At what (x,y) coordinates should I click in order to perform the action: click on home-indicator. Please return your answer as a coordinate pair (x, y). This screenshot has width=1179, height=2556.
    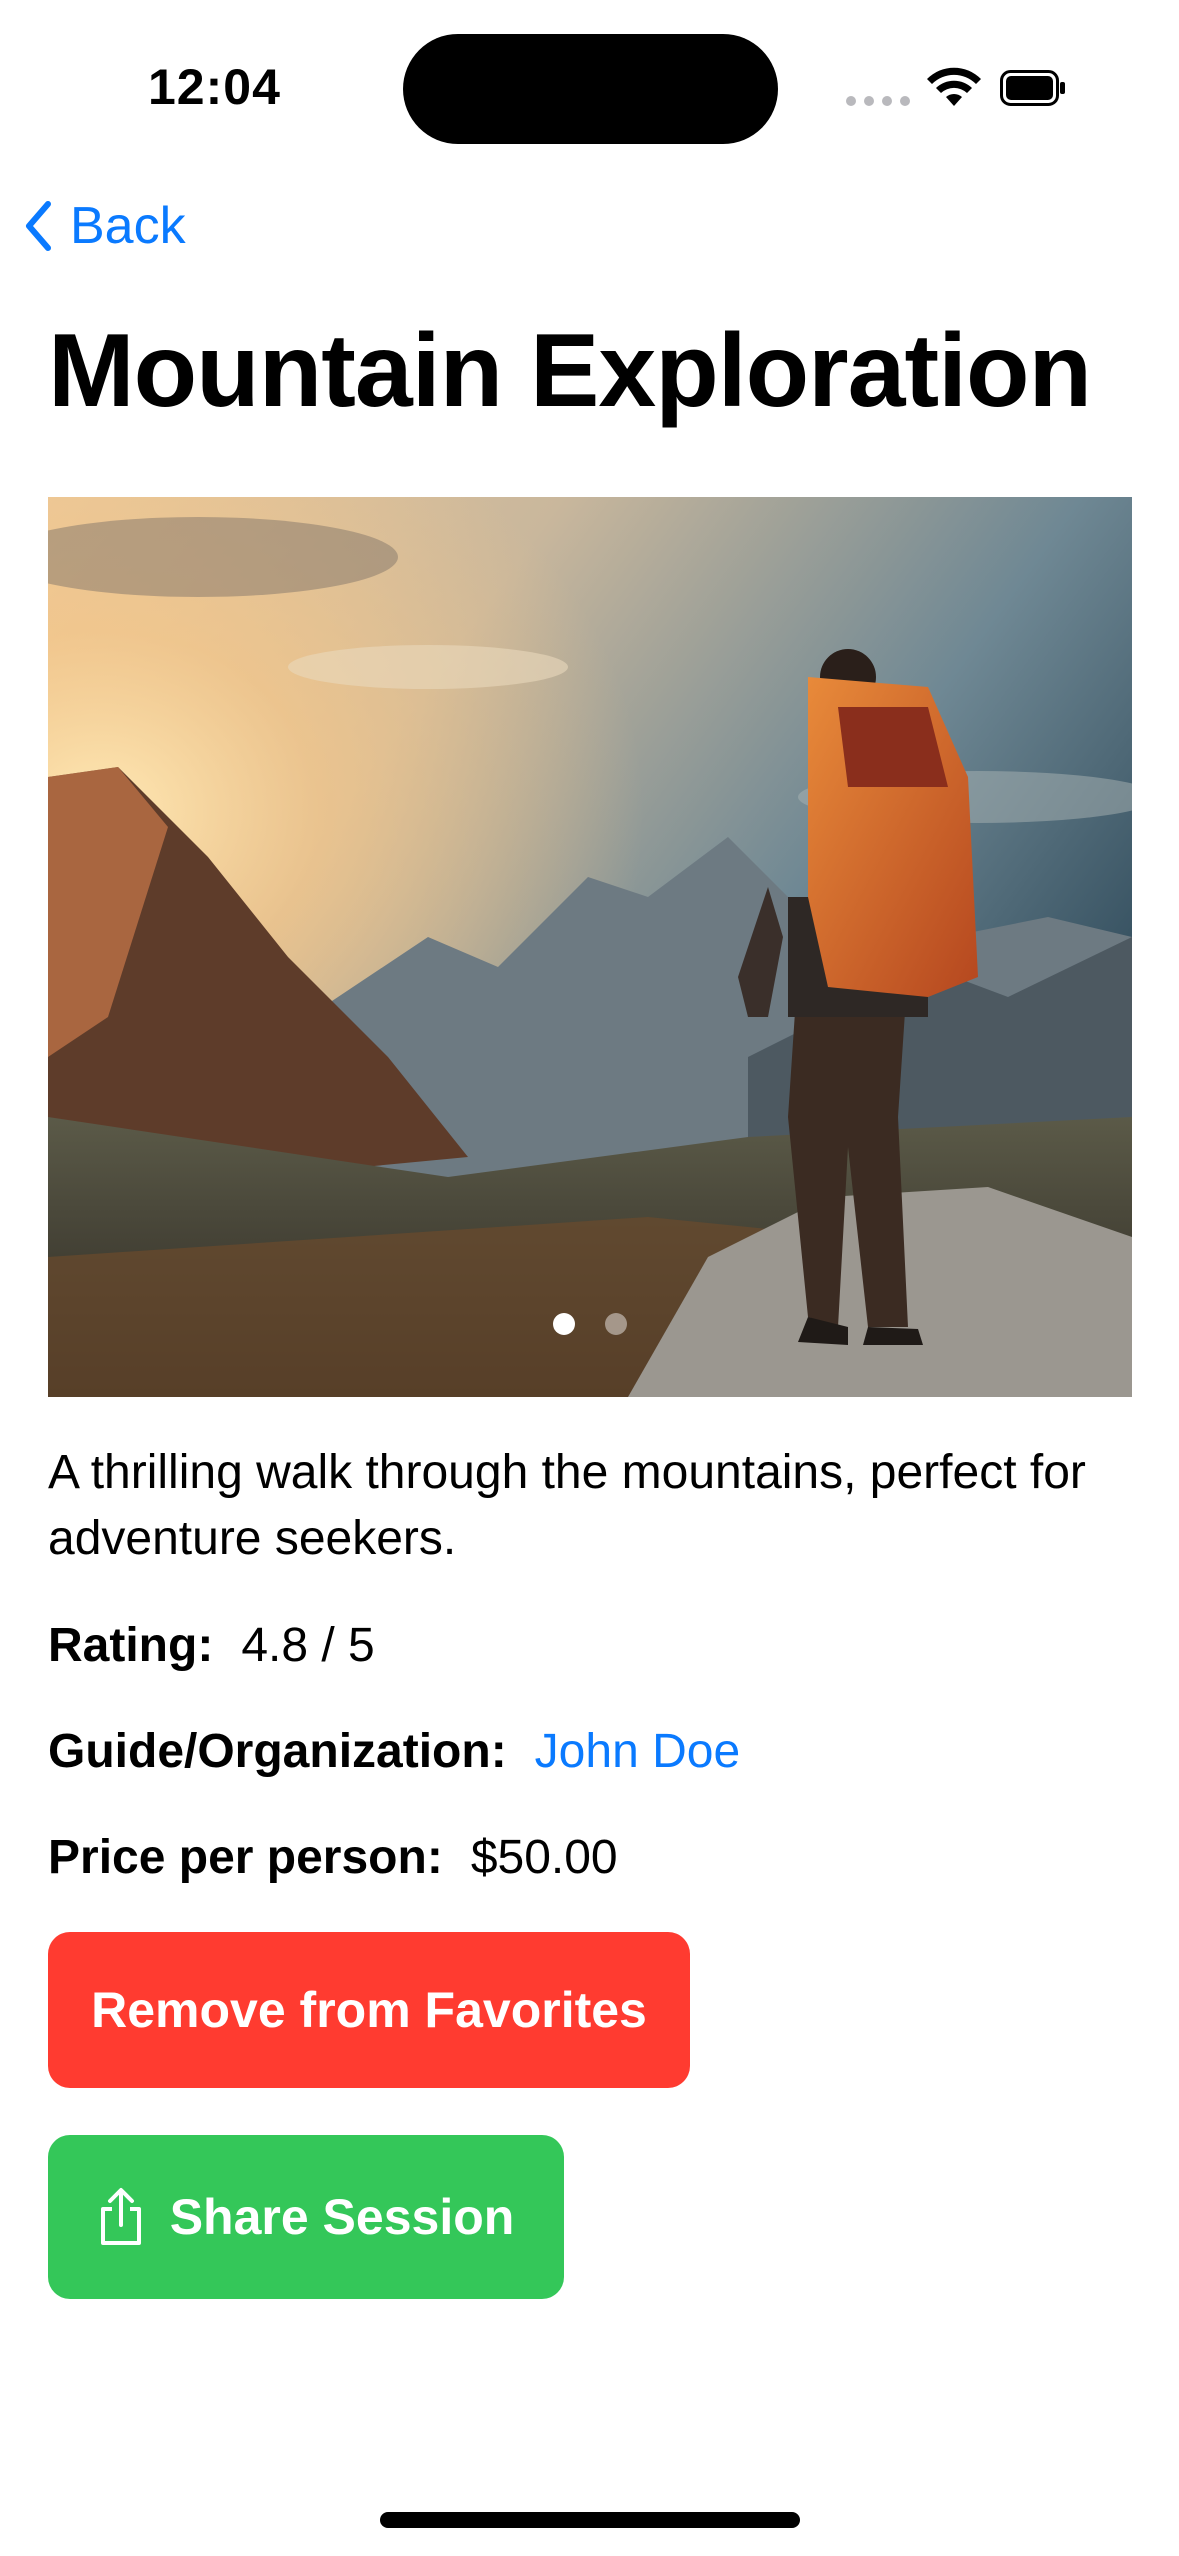
    Looking at the image, I should click on (590, 2520).